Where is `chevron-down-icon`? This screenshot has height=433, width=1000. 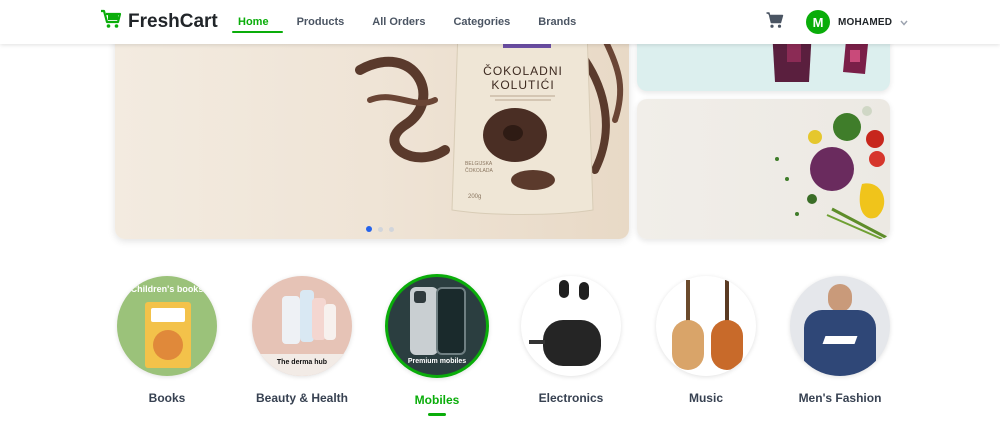 chevron-down-icon is located at coordinates (904, 22).